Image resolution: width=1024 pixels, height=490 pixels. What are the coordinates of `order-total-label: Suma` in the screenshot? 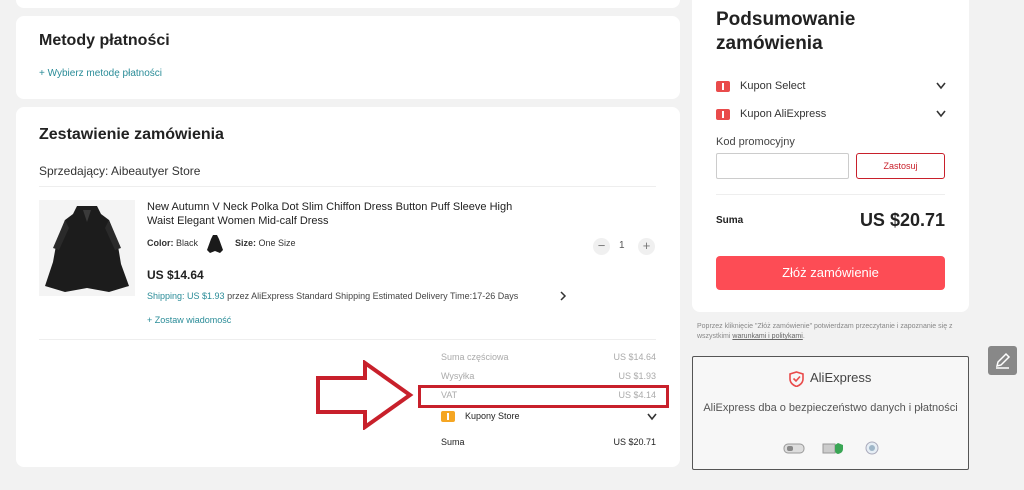 It's located at (453, 442).